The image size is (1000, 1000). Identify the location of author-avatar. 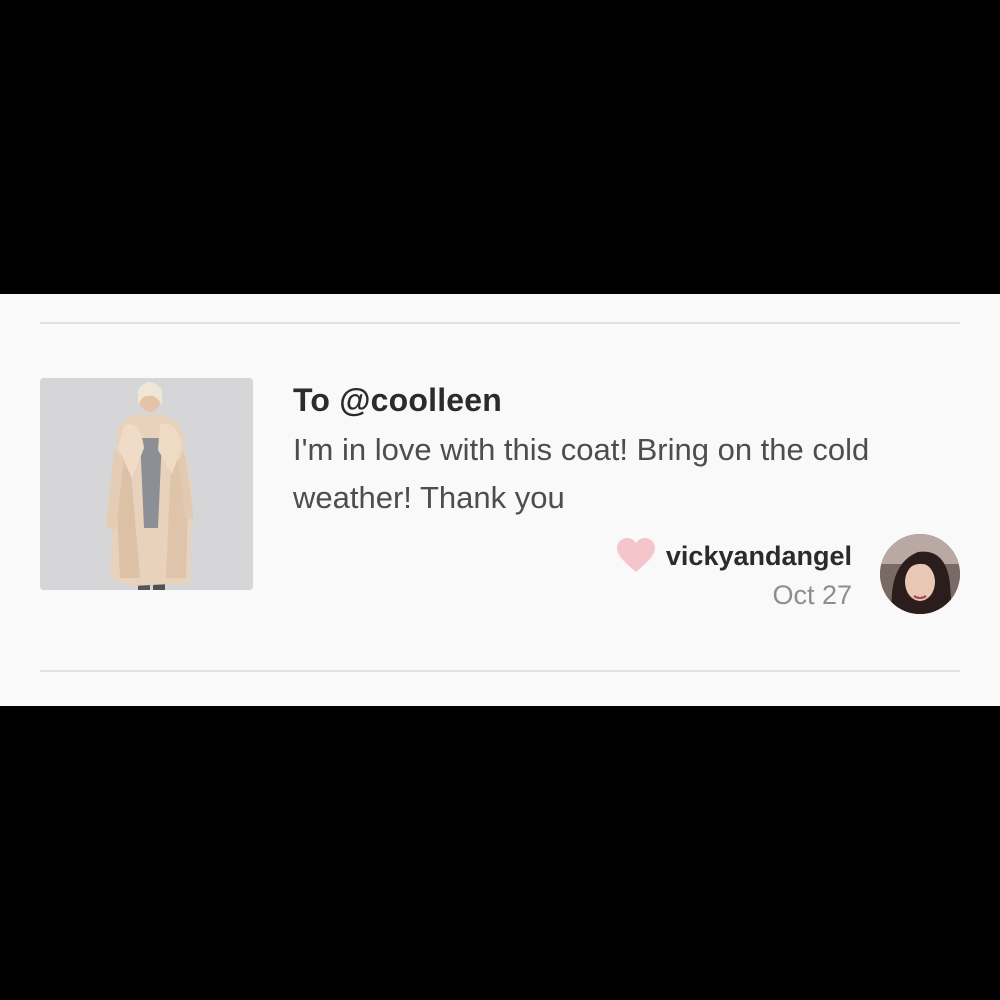
(920, 574).